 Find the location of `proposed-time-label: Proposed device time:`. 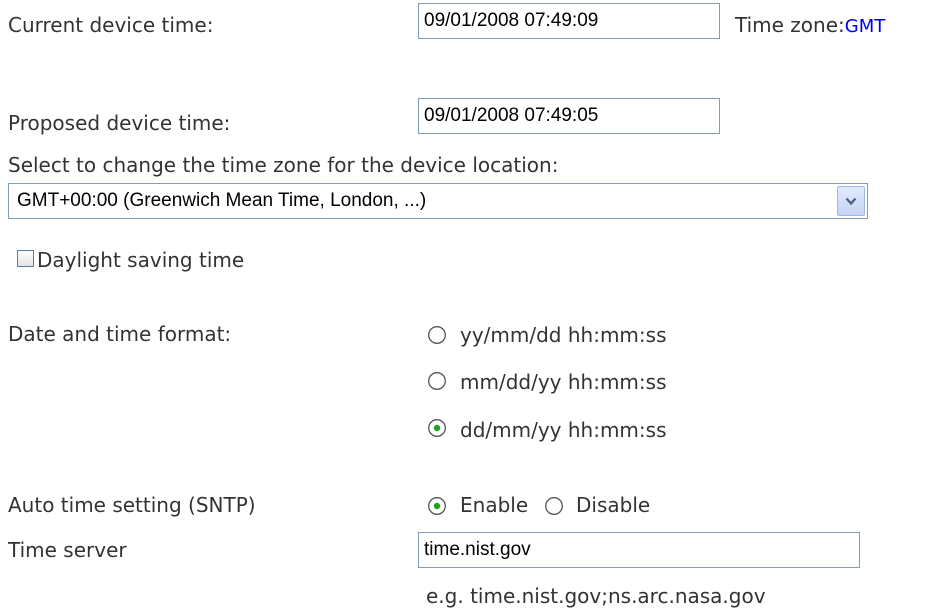

proposed-time-label: Proposed device time: is located at coordinates (119, 123).